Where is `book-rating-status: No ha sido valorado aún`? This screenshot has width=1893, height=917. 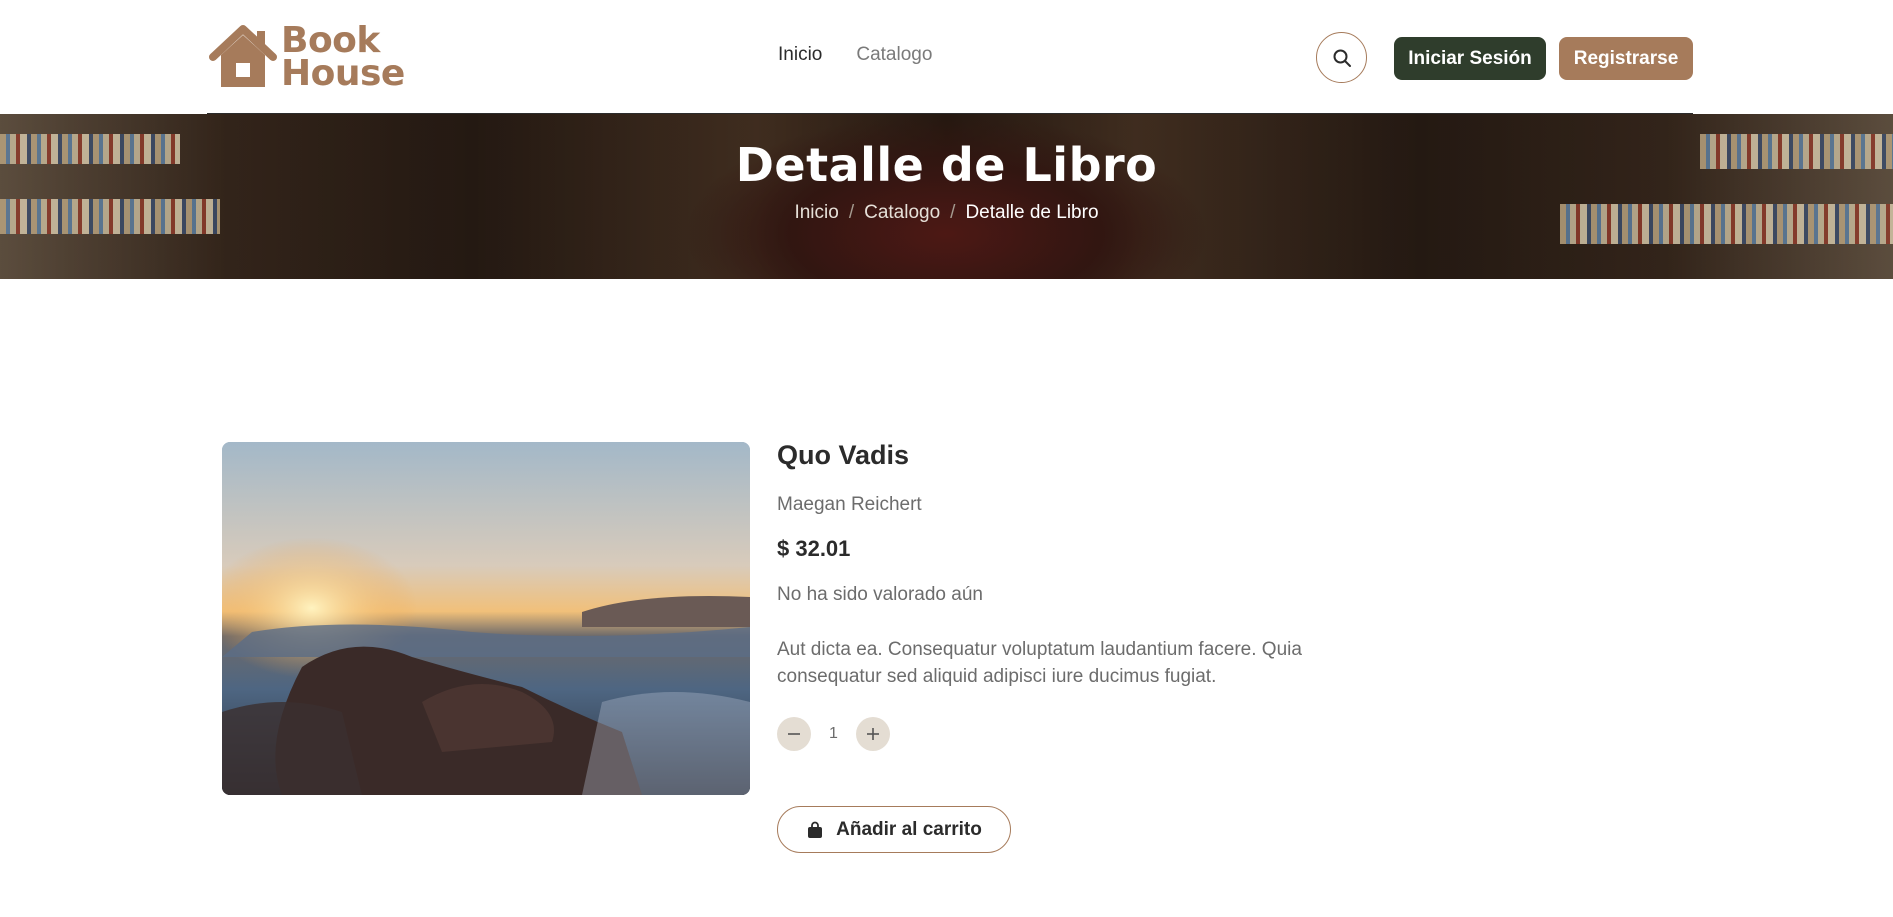 book-rating-status: No ha sido valorado aún is located at coordinates (880, 594).